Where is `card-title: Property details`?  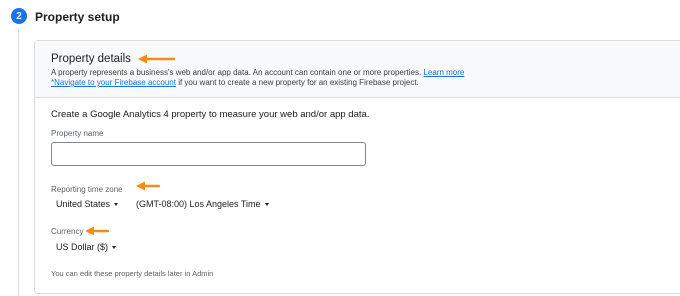 card-title: Property details is located at coordinates (91, 59).